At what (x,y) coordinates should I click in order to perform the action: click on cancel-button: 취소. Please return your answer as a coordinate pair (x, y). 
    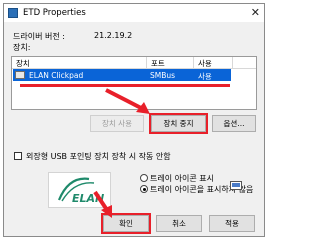
    Looking at the image, I should click on (179, 223).